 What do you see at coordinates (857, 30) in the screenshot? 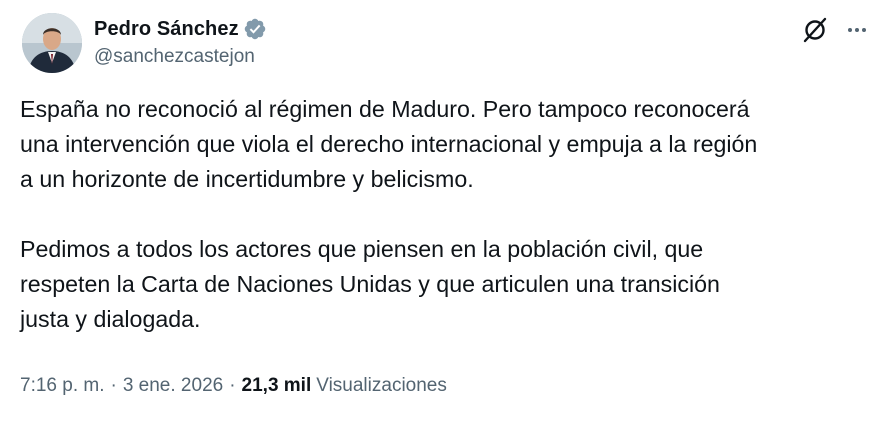
I see `more-options-icon` at bounding box center [857, 30].